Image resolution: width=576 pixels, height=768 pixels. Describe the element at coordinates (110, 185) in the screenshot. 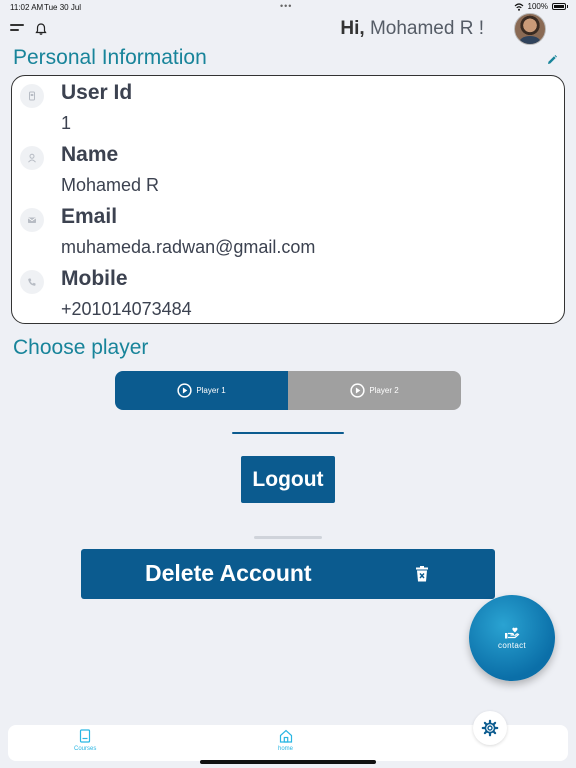

I see `info-value: Mohamed R` at that location.